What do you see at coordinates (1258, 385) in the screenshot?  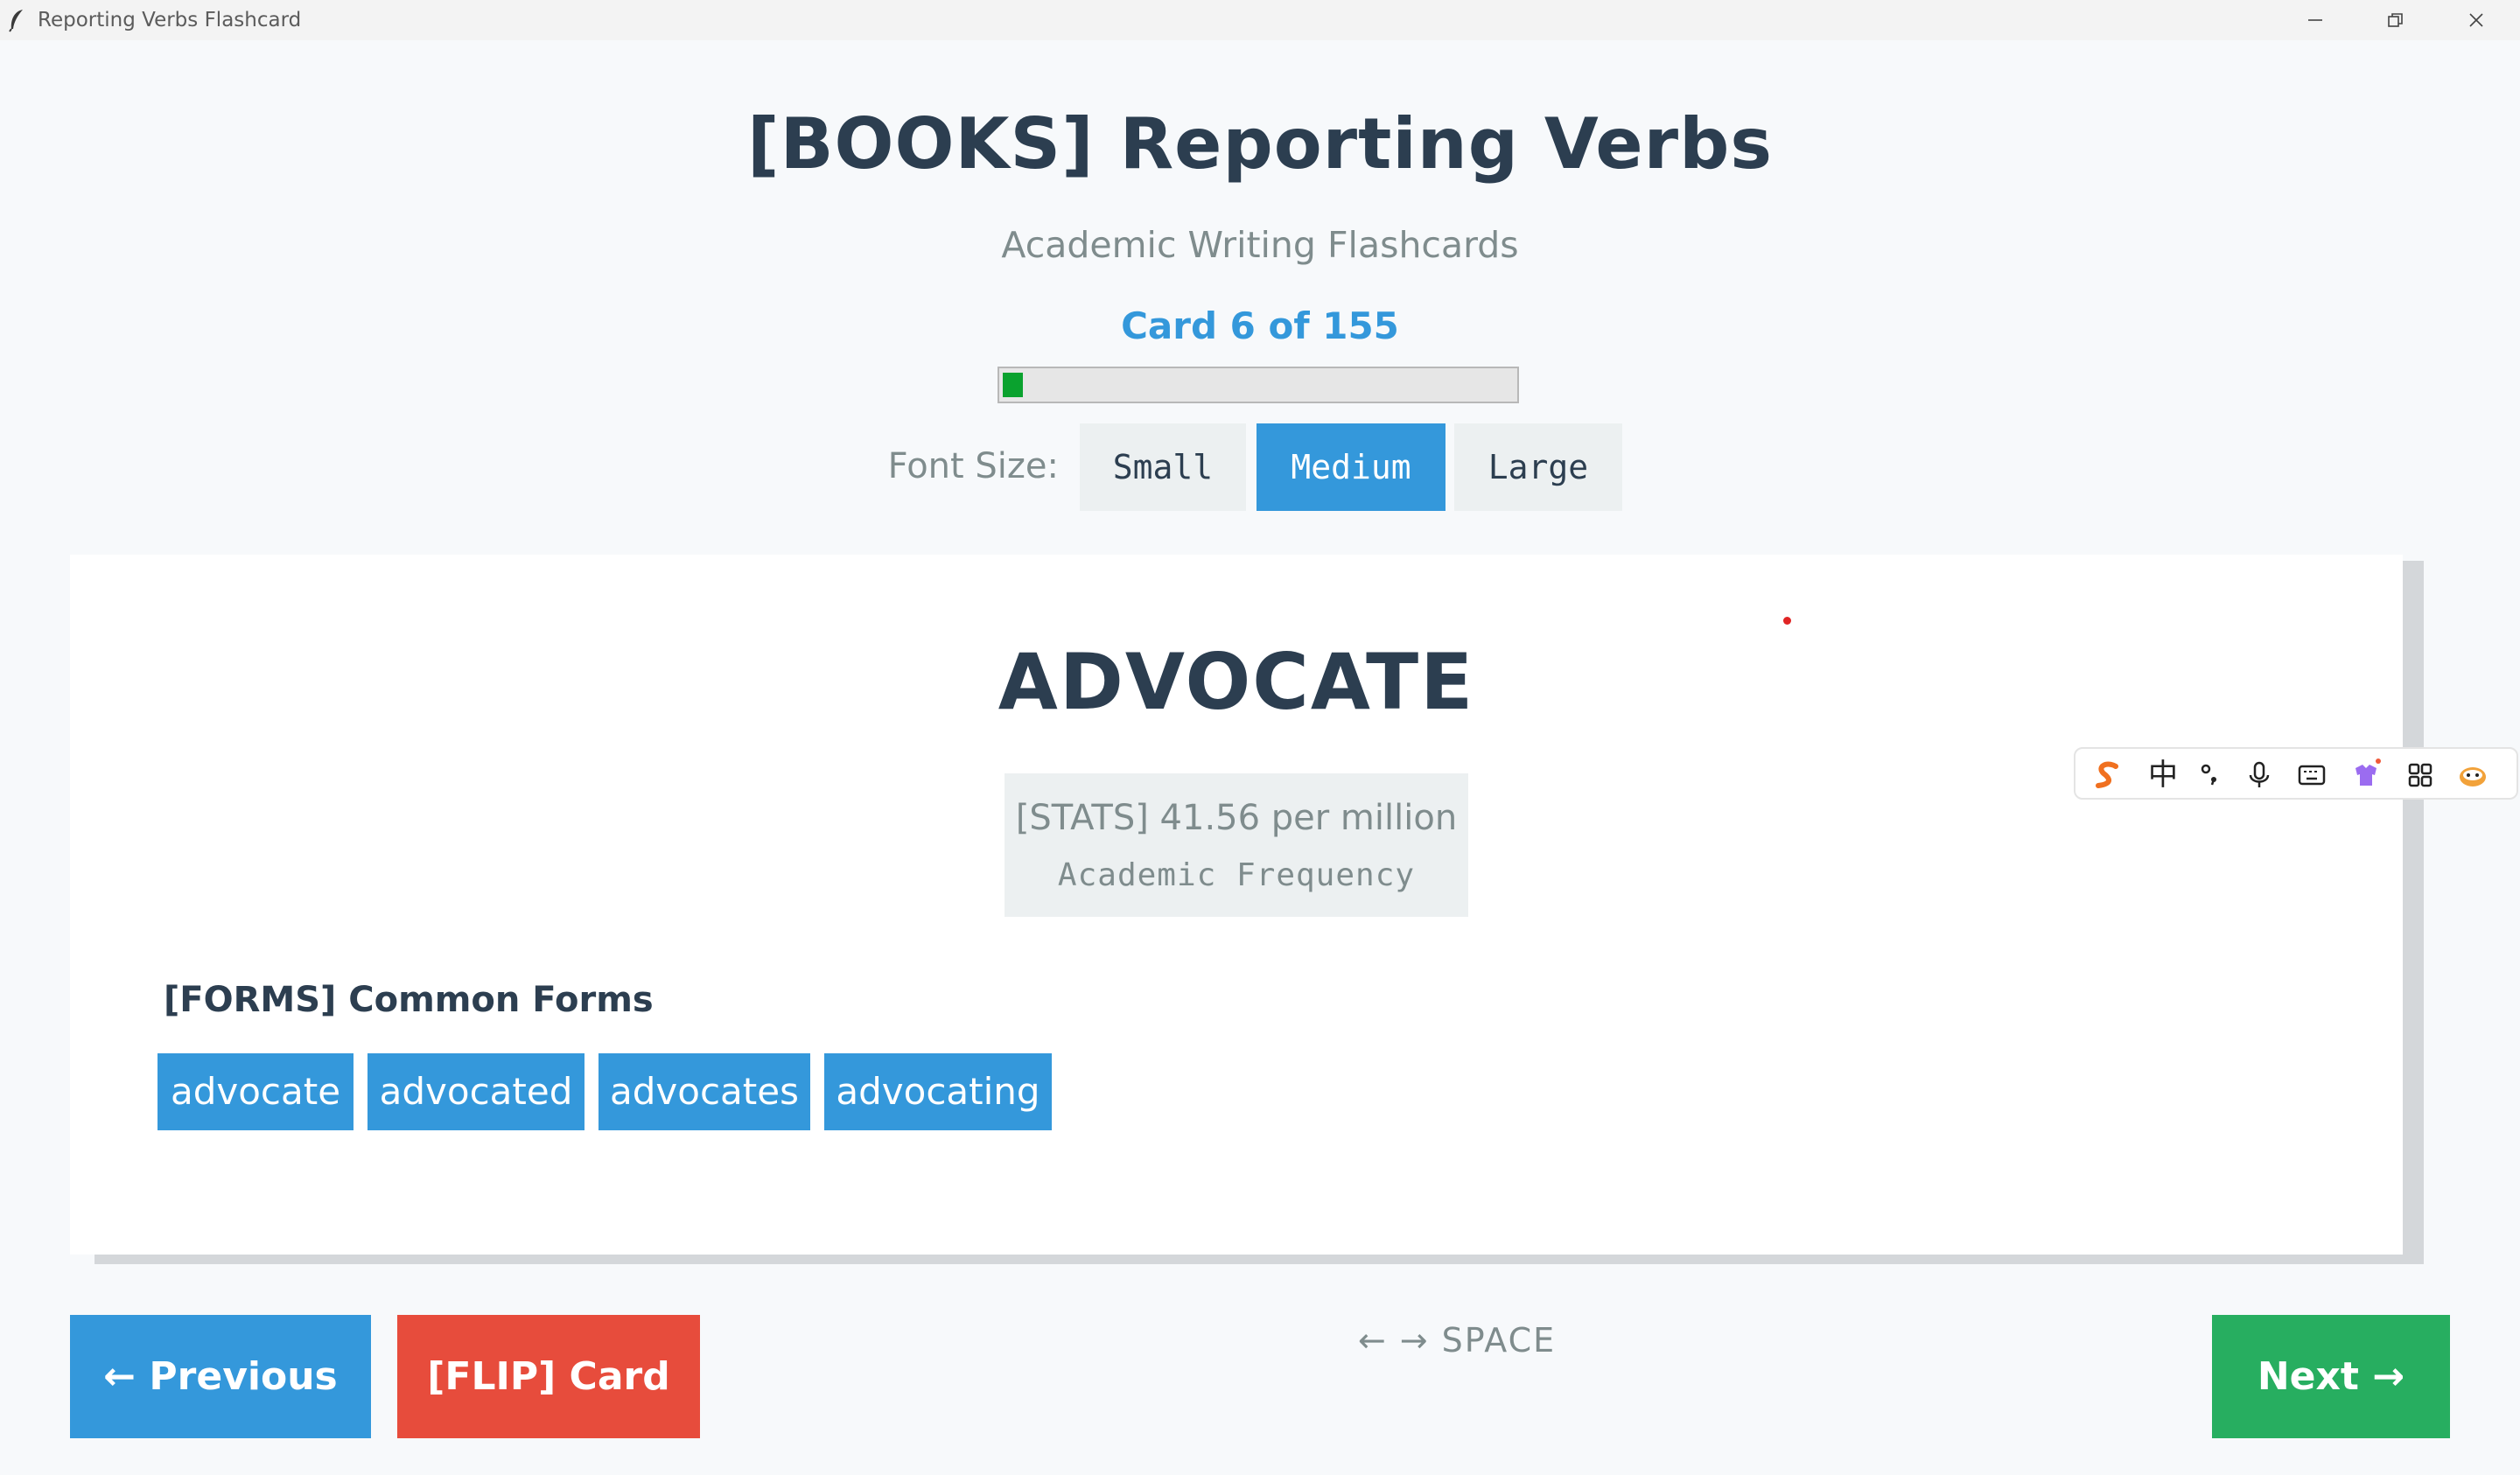 I see `progress-bar` at bounding box center [1258, 385].